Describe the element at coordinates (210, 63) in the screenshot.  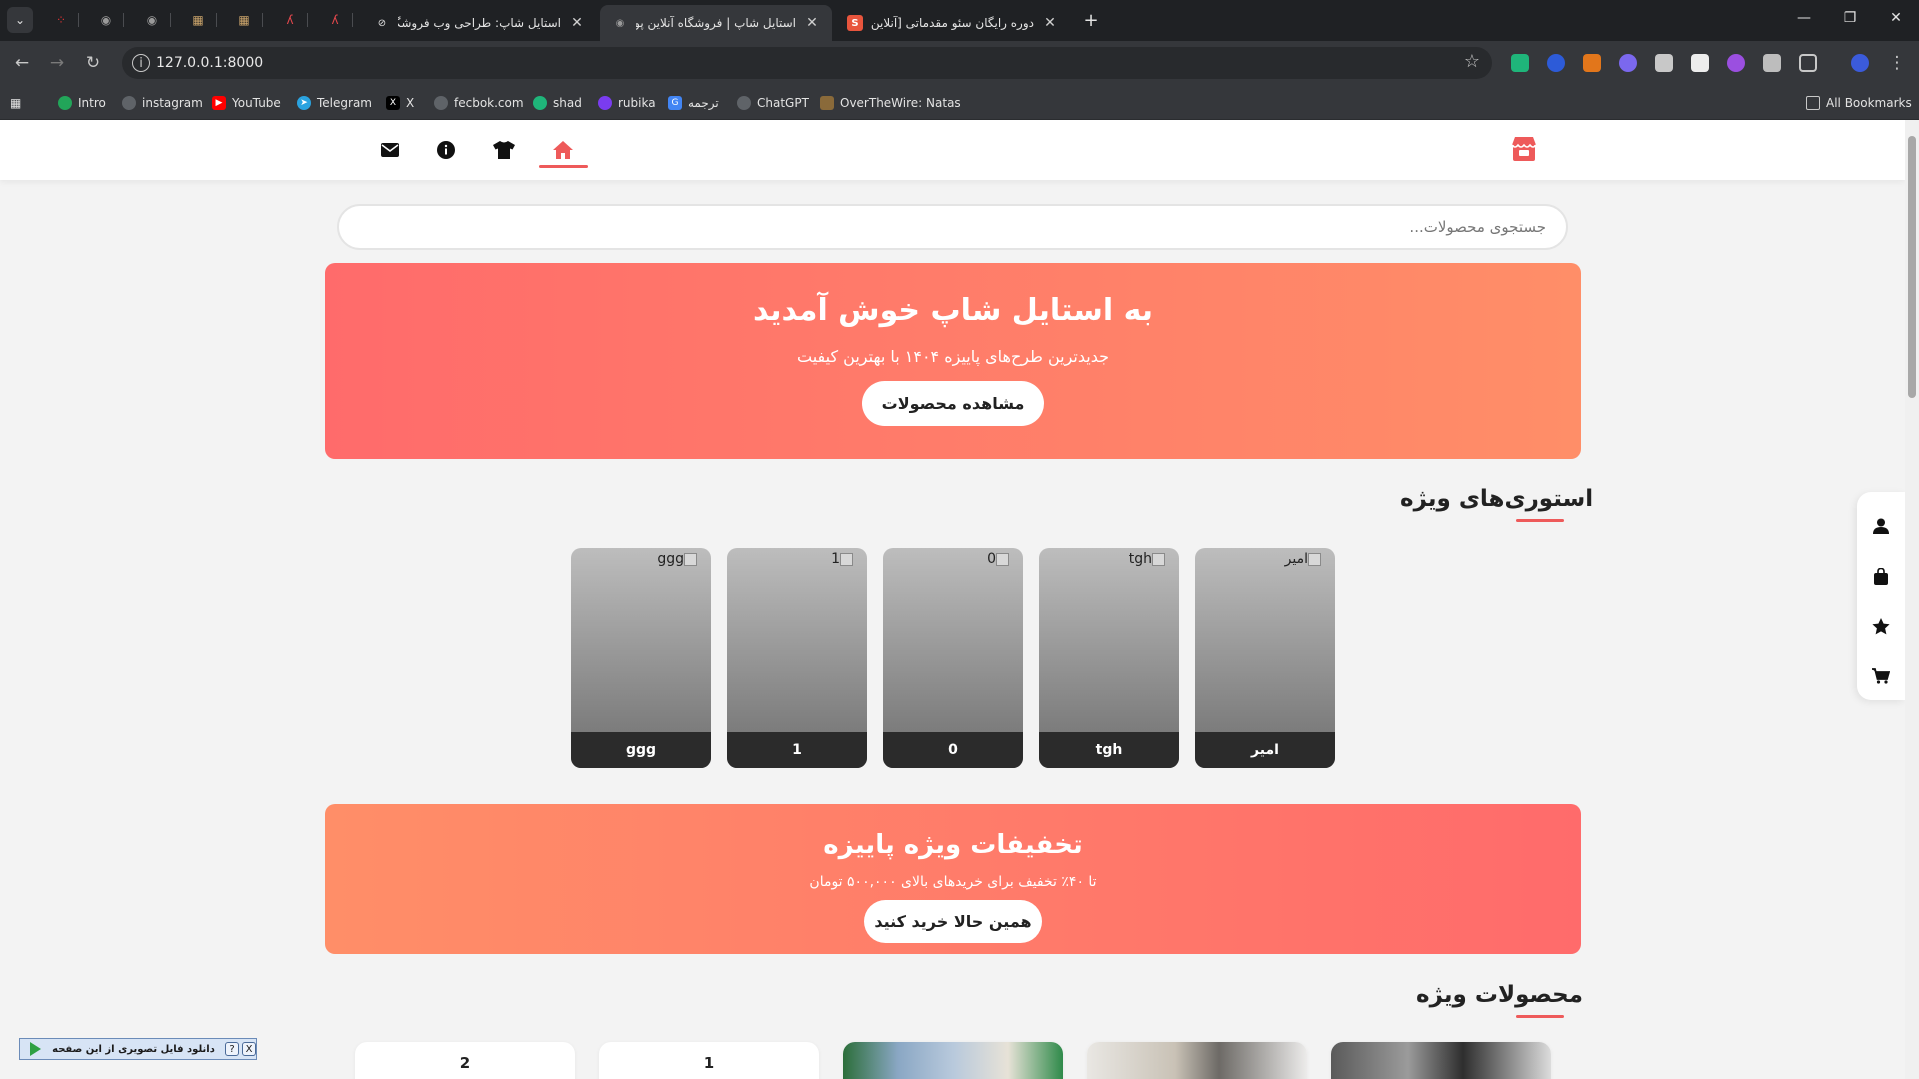
I see `url-text: 127.0.0.1:8000` at that location.